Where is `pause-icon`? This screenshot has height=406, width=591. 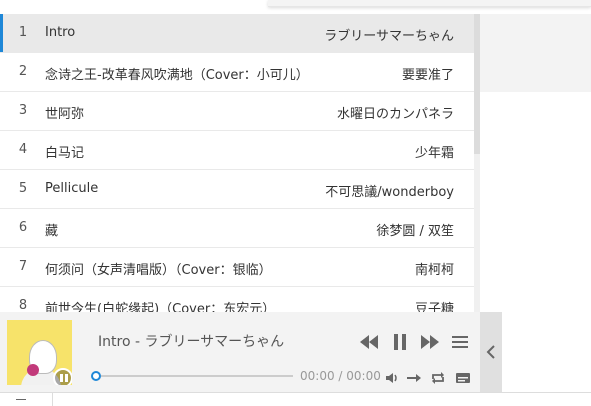
pause-icon is located at coordinates (400, 342).